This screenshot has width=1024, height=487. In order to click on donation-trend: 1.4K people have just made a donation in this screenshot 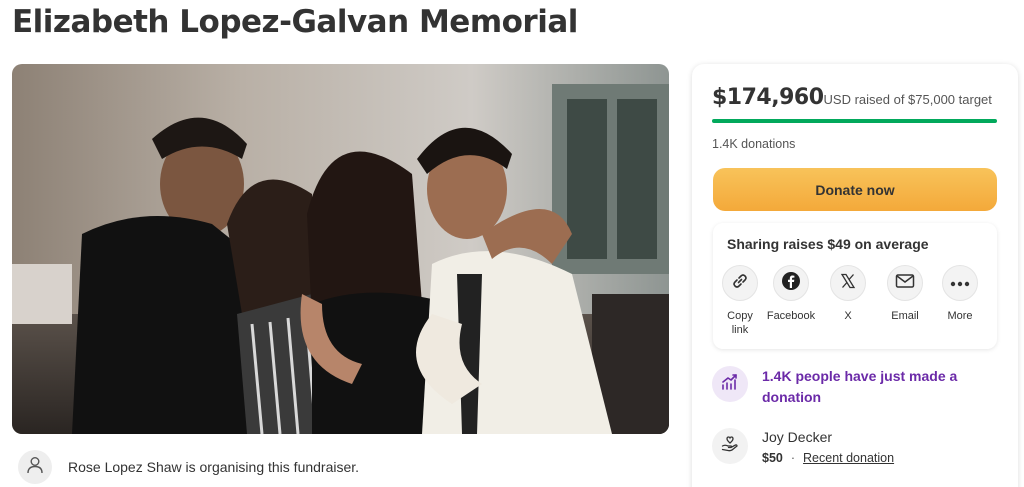, I will do `click(847, 387)`.